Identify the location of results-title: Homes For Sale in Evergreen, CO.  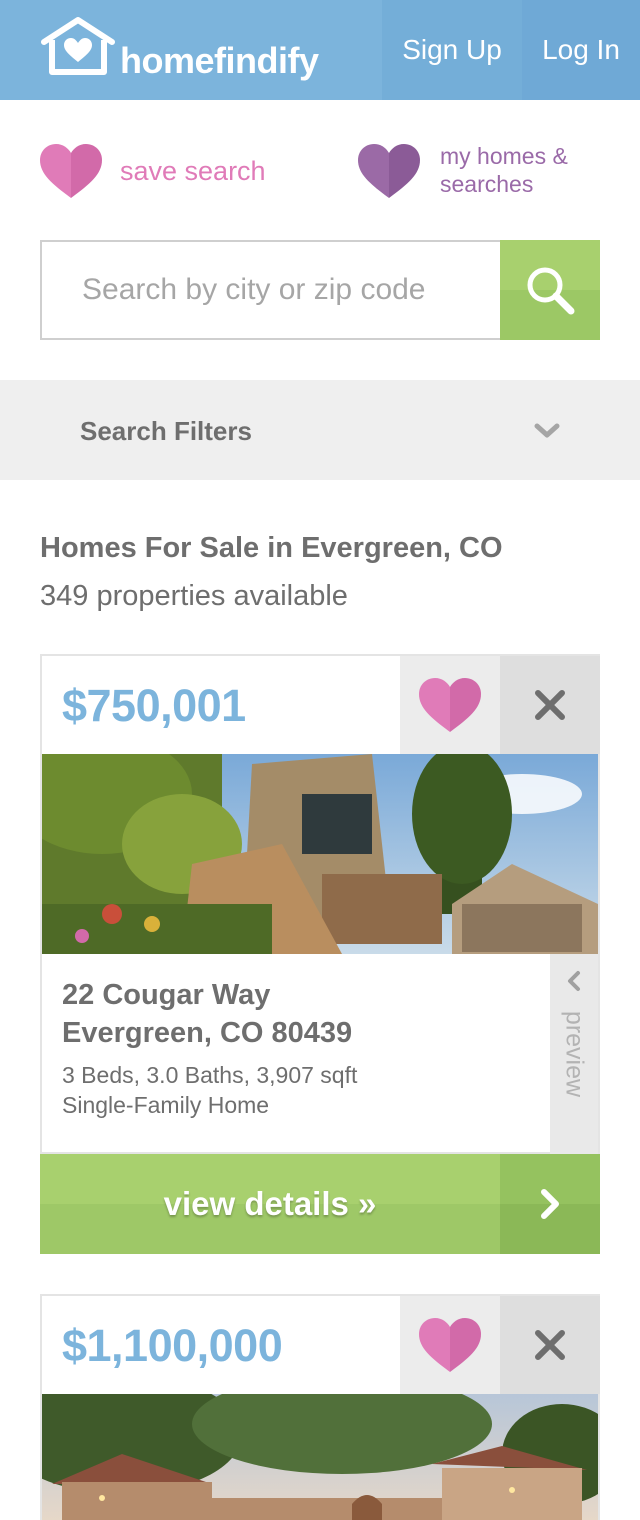
(271, 548).